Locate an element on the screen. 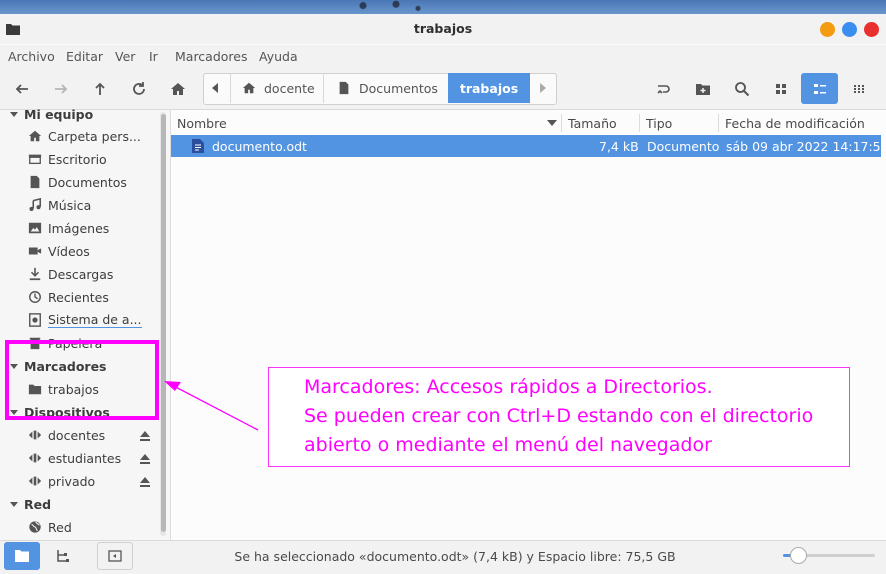 The width and height of the screenshot is (886, 574). text-document-icon is located at coordinates (198, 146).